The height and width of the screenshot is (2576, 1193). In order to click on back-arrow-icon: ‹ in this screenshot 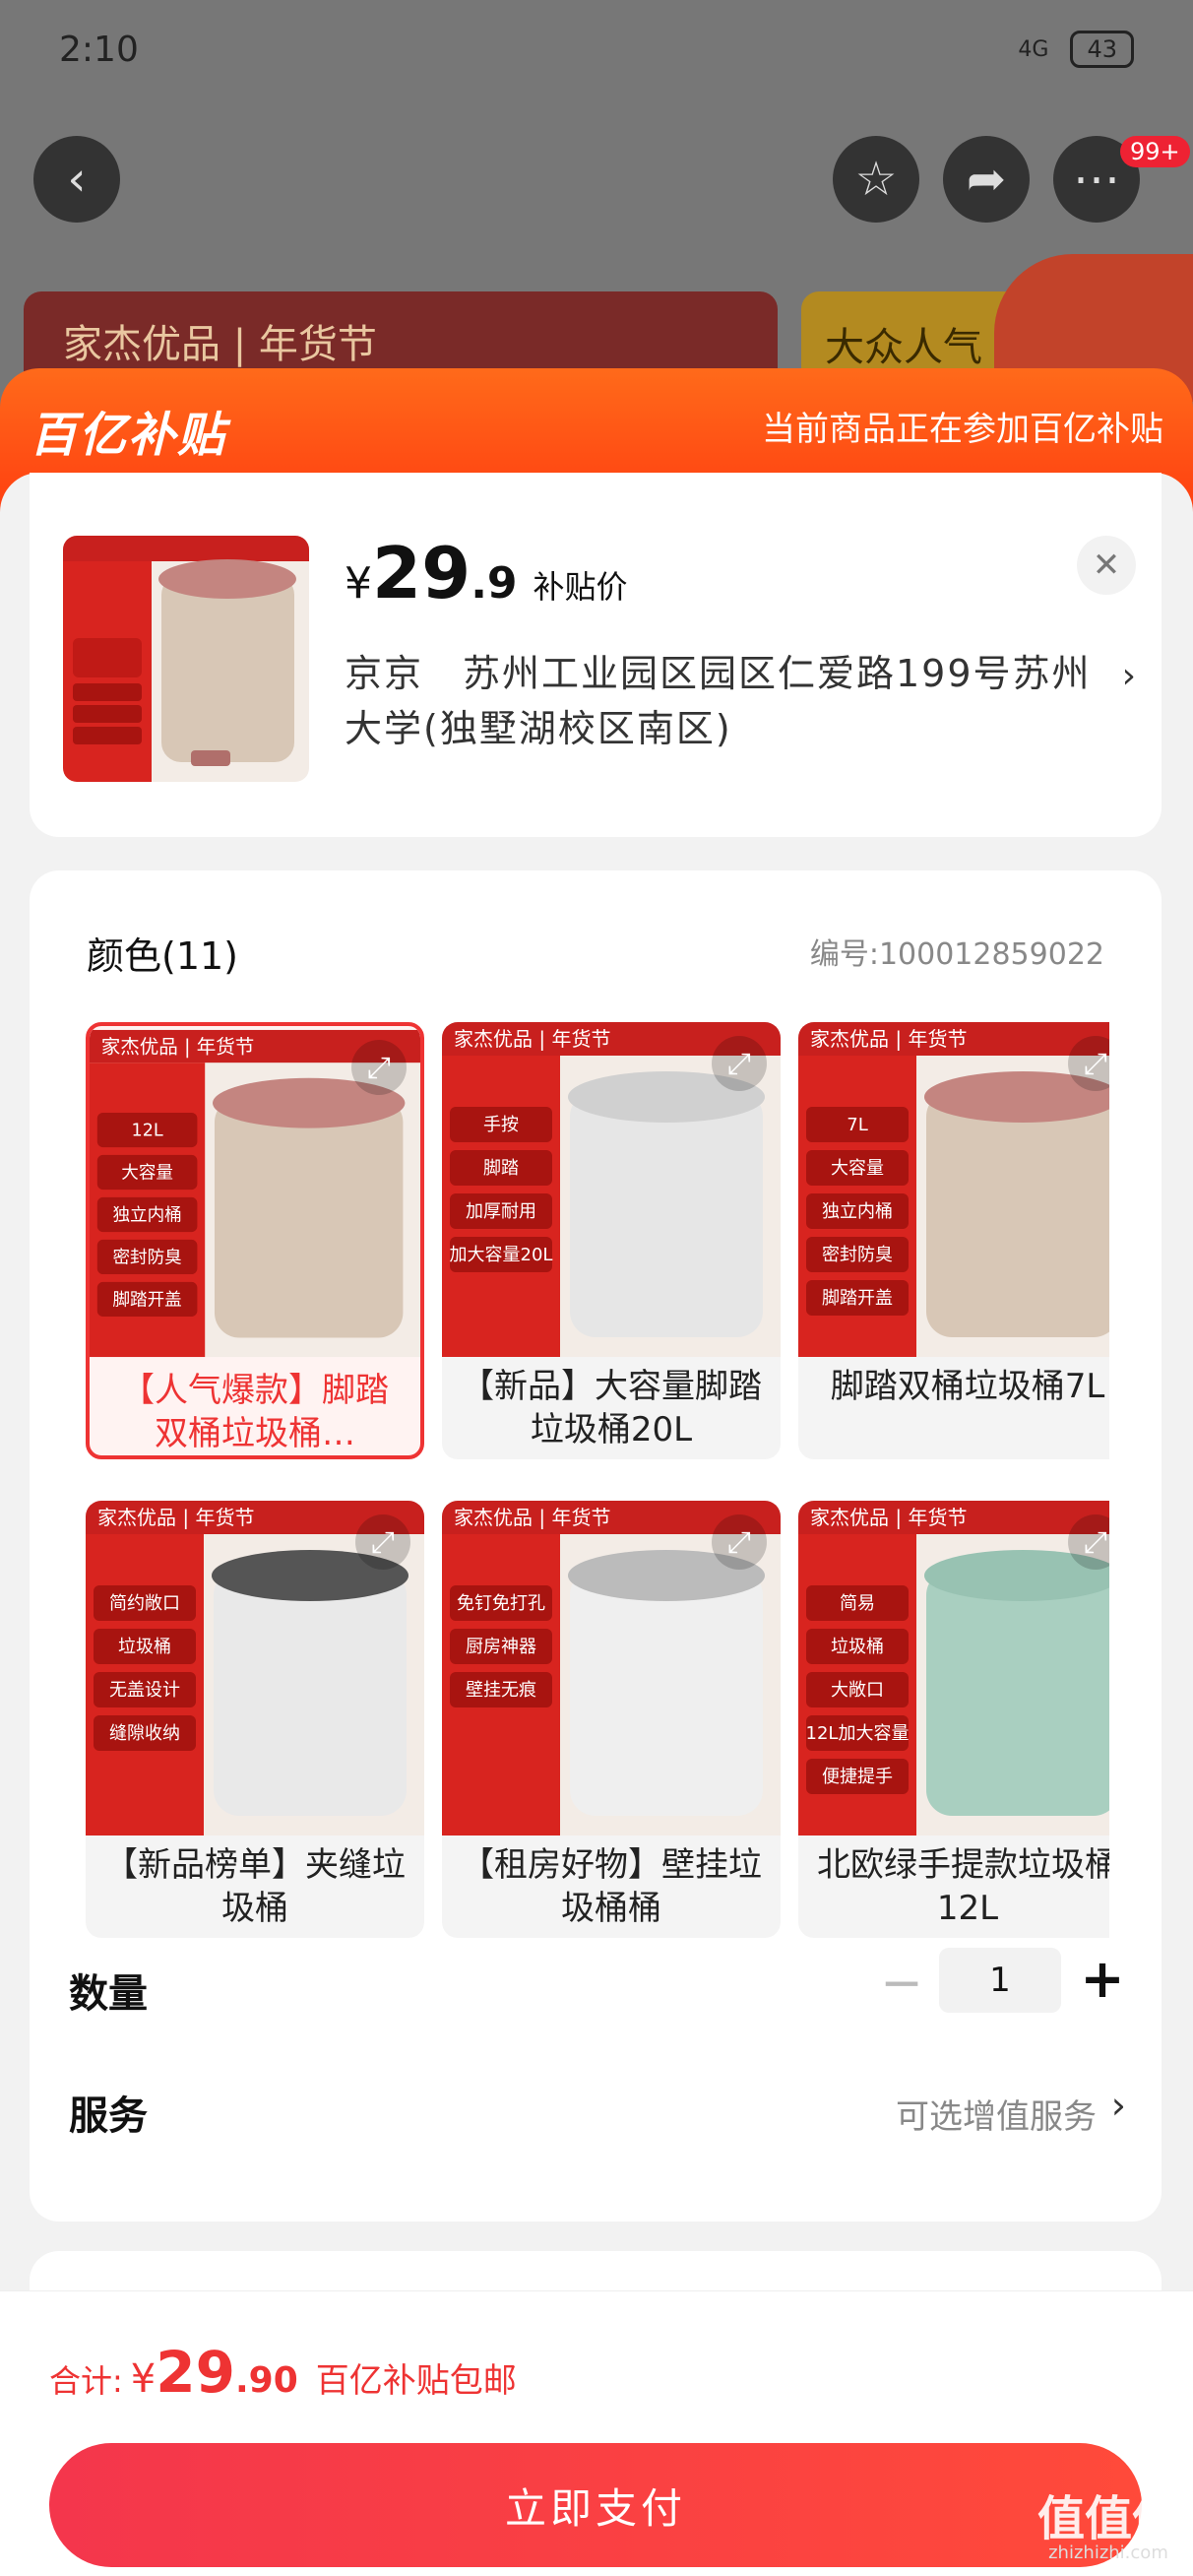, I will do `click(77, 179)`.